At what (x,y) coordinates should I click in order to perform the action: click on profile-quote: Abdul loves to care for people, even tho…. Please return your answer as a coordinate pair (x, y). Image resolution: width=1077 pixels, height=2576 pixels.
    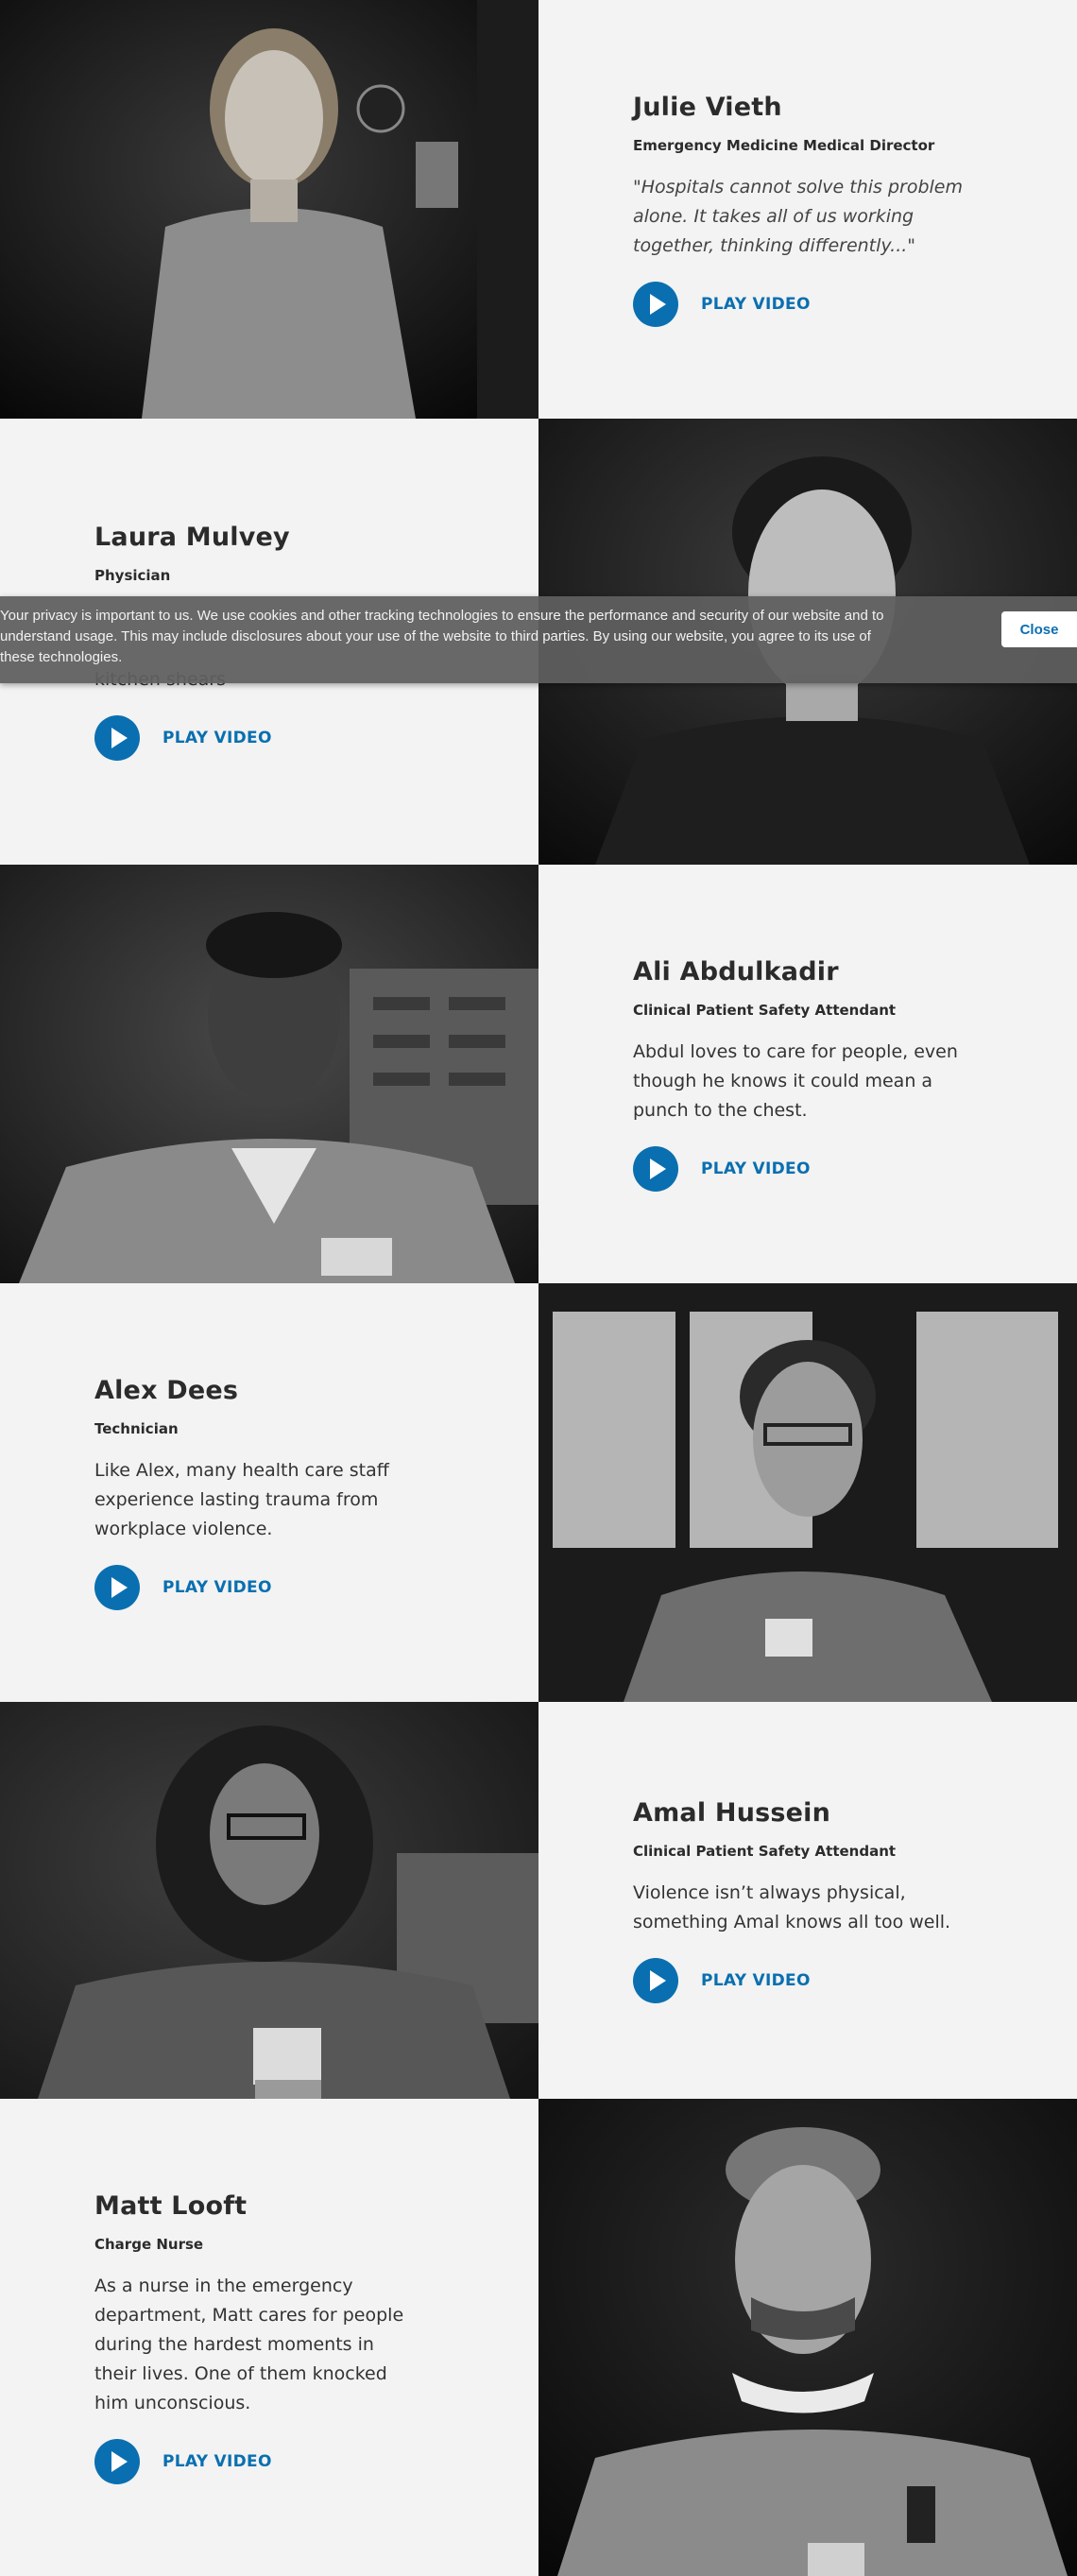
    Looking at the image, I should click on (795, 1080).